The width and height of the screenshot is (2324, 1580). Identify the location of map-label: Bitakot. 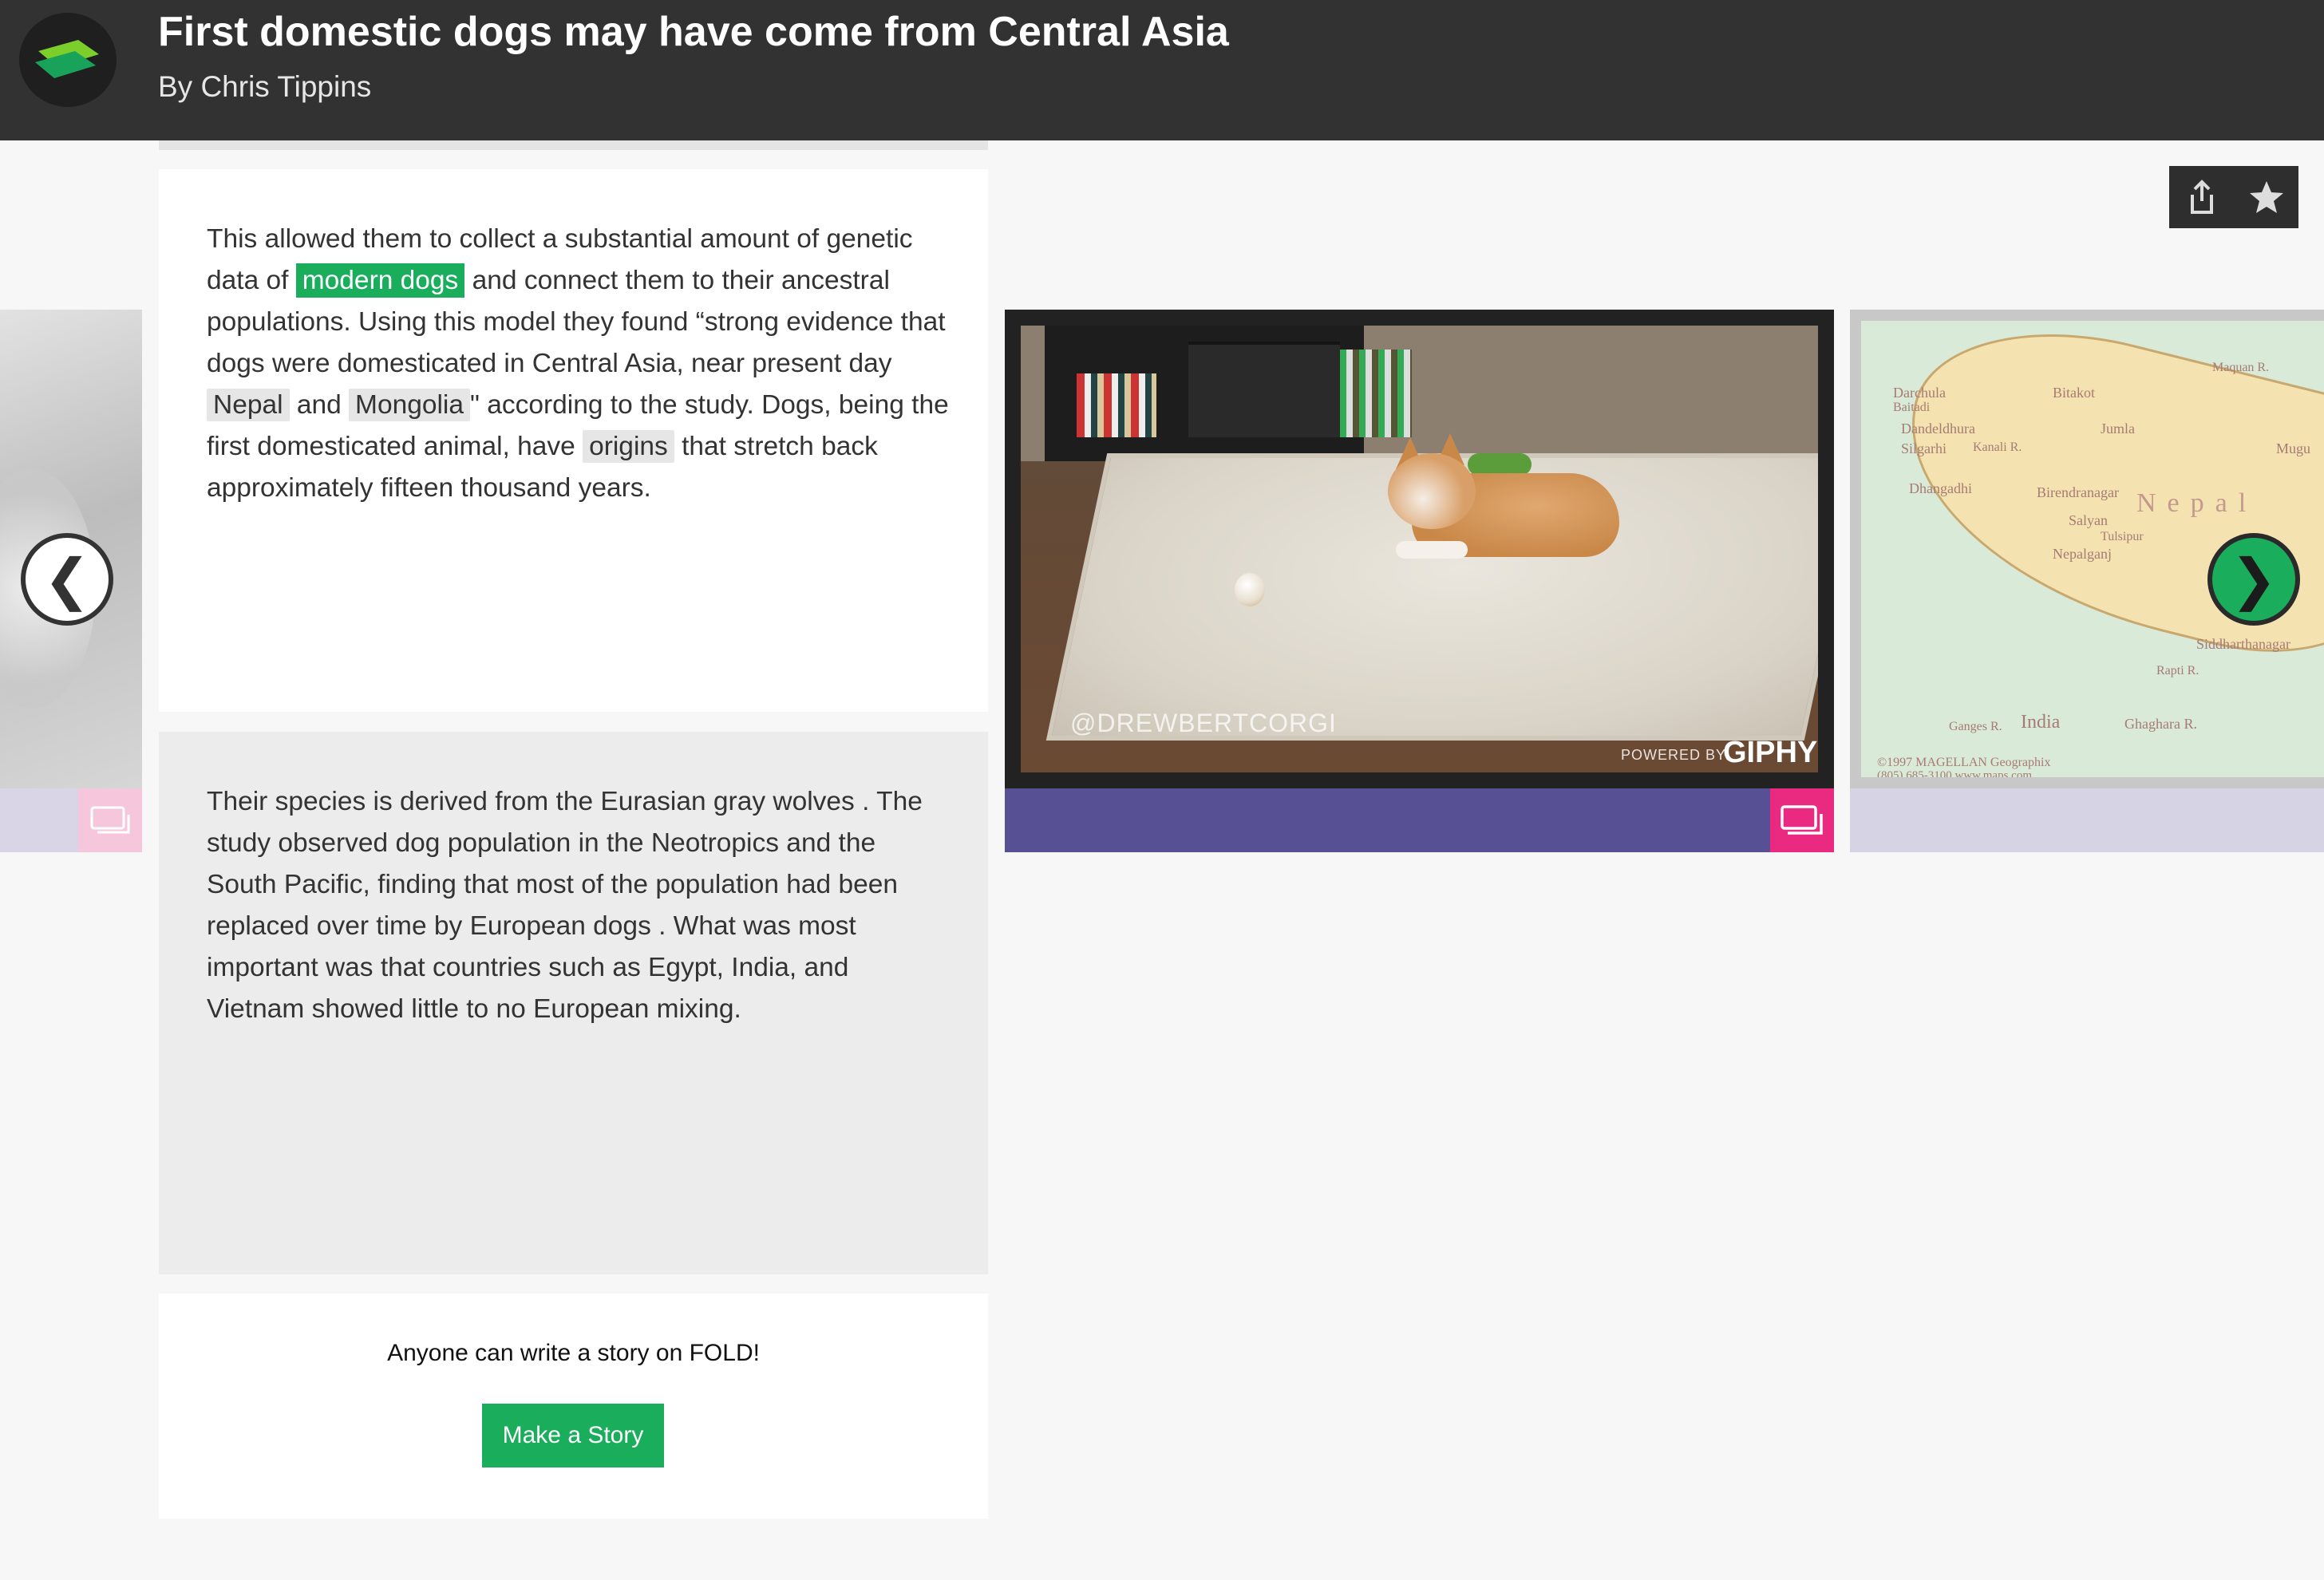
(2074, 393).